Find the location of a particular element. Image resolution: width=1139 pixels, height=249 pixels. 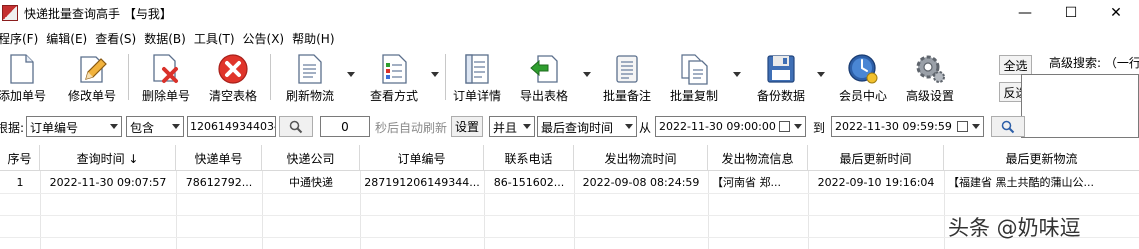

column-header-ship-info: 发出物流信息 is located at coordinates (758, 158).